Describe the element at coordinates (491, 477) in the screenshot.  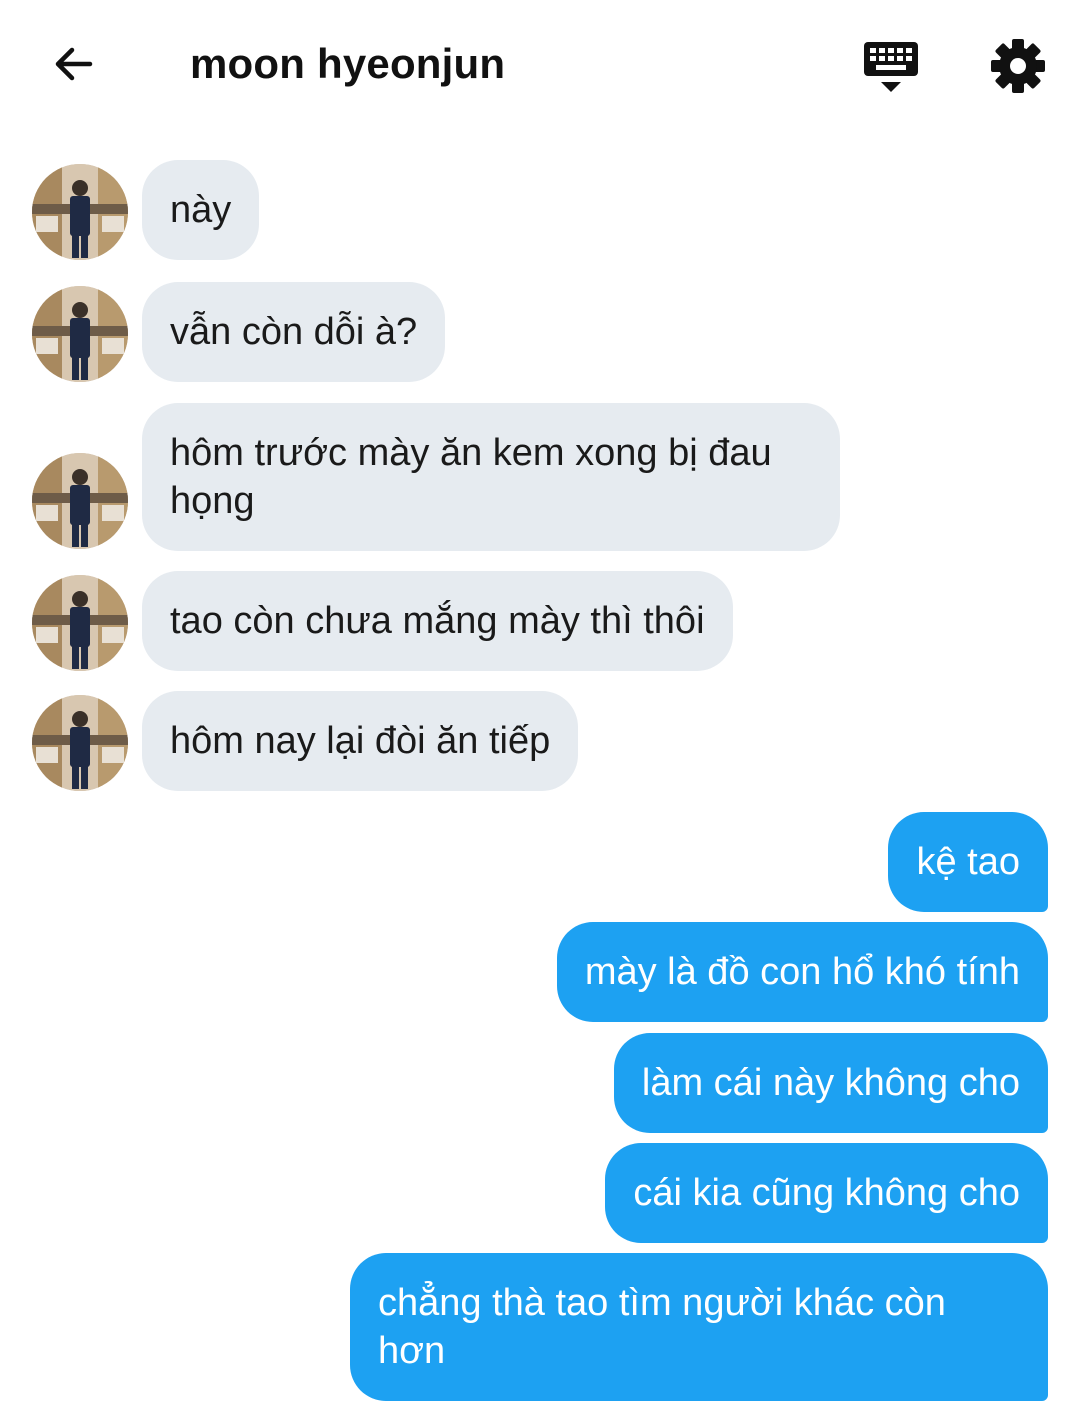
I see `incoming-message-bubble: hôm trước mày ăn kem xong bị đau họng` at that location.